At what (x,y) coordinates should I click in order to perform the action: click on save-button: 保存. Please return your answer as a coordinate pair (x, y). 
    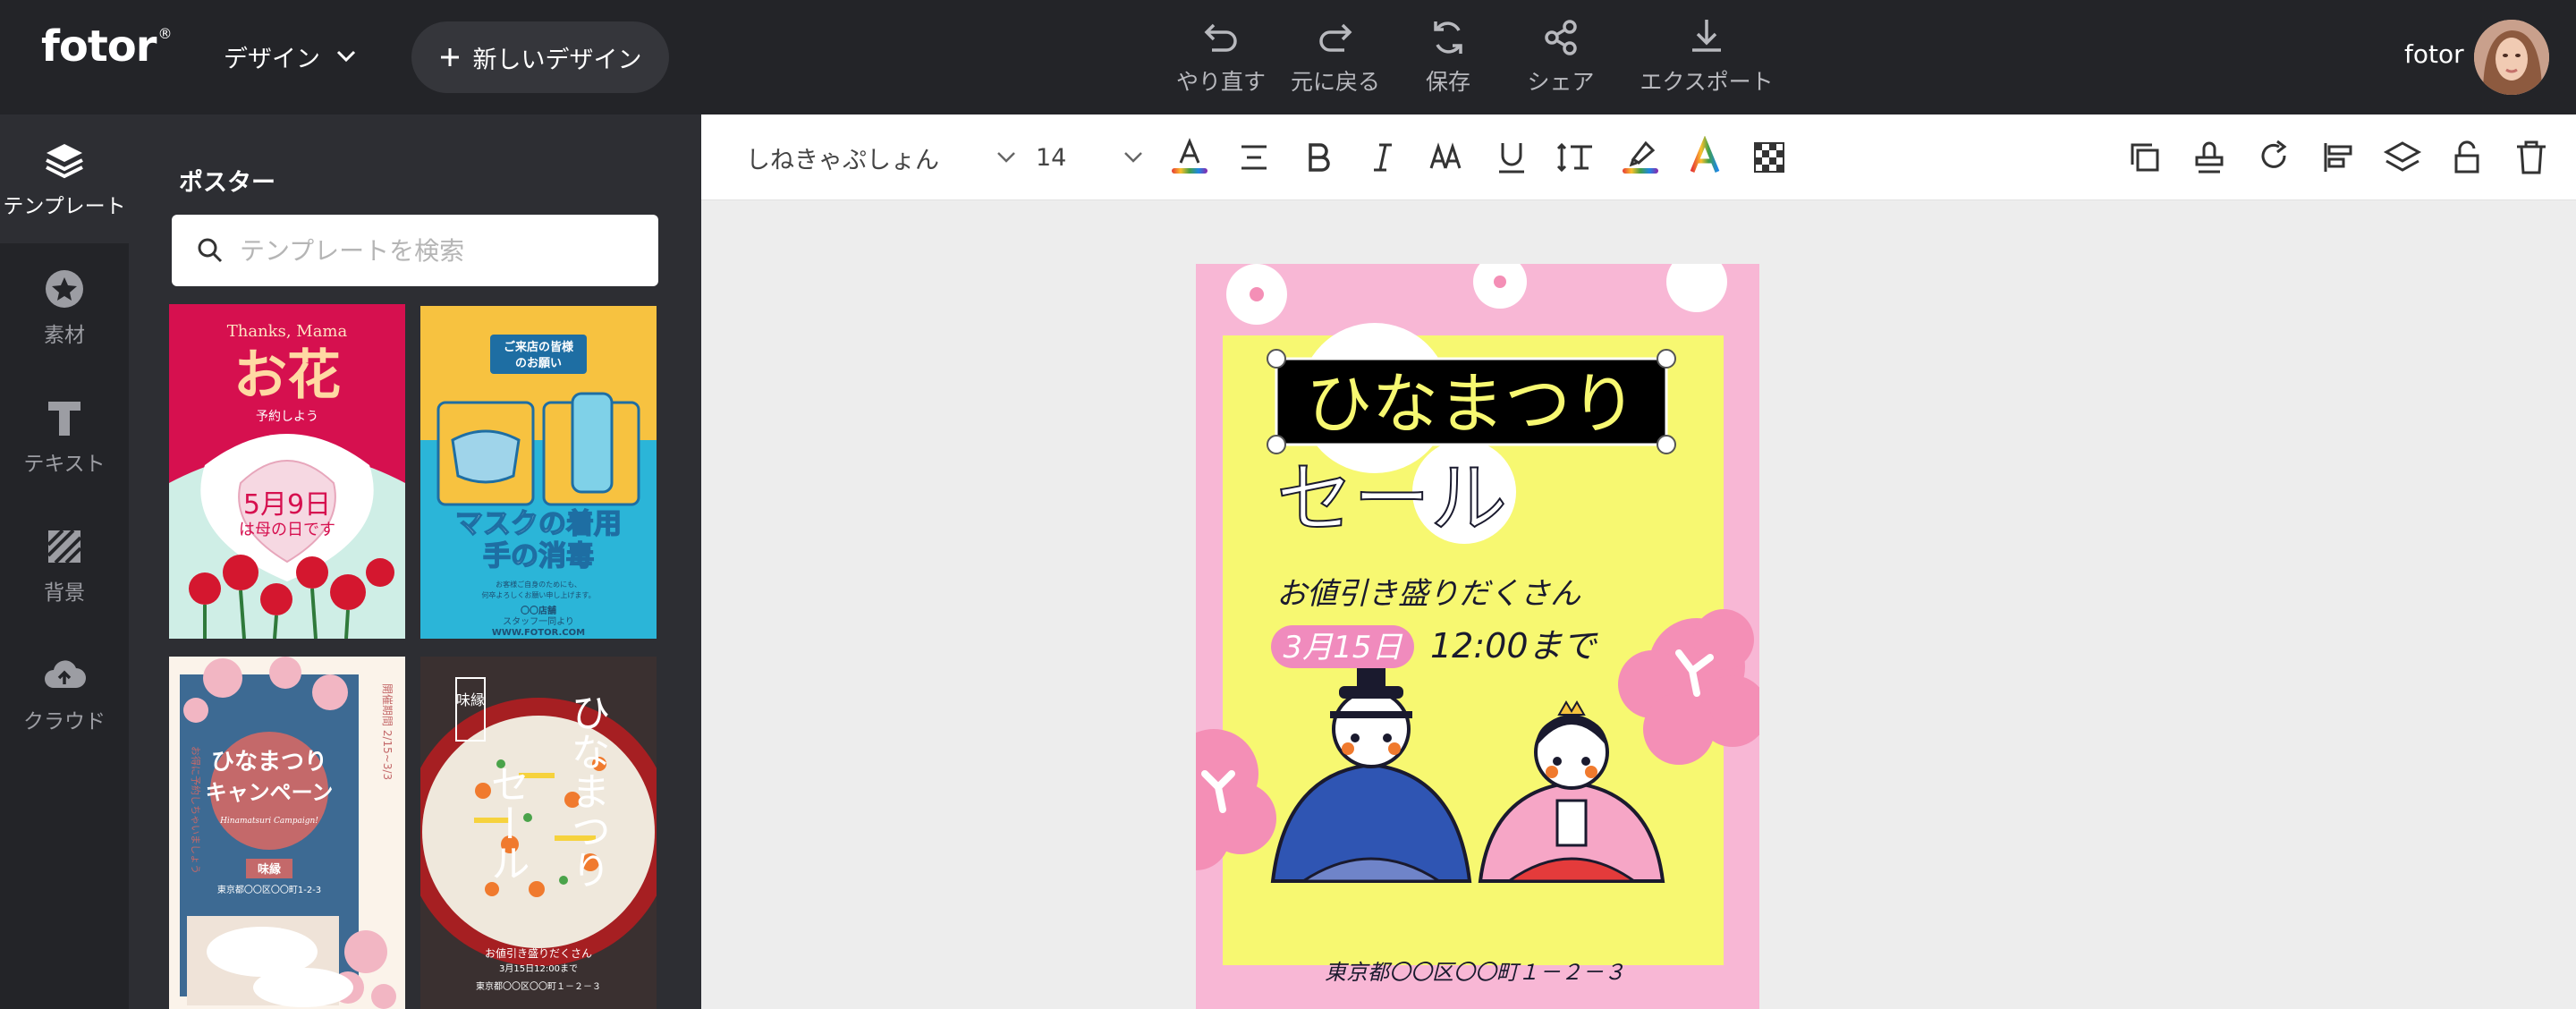
    Looking at the image, I should click on (1448, 56).